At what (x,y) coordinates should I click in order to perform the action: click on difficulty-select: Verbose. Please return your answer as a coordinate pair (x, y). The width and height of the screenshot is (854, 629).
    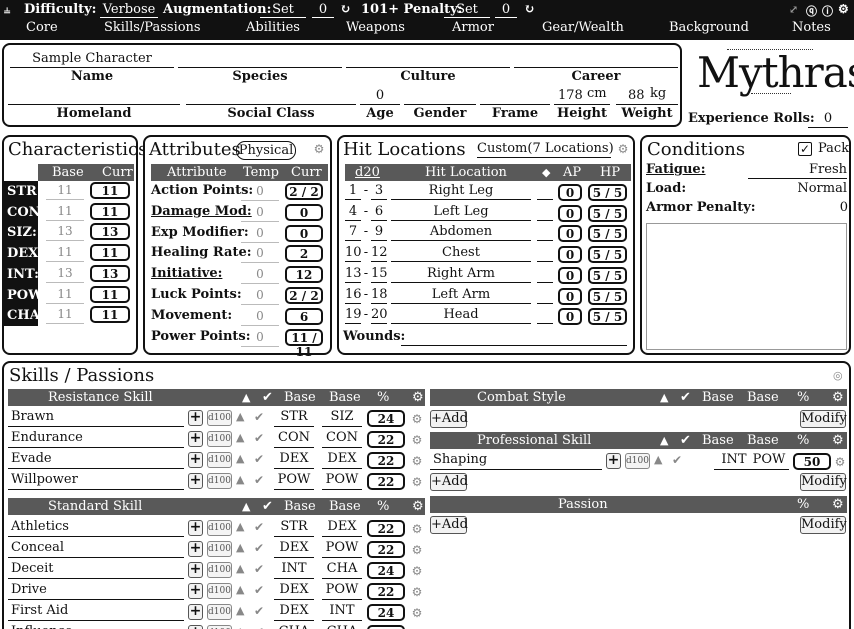
    Looking at the image, I should click on (129, 10).